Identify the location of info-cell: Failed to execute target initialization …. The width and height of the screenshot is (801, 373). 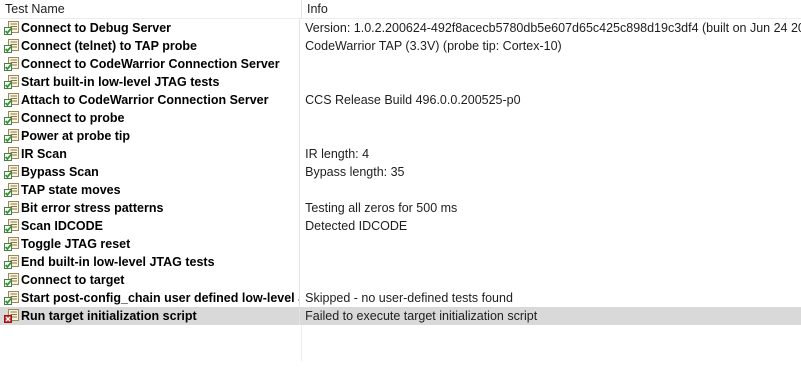
(421, 316).